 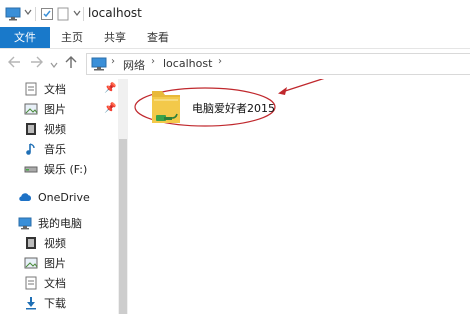 I want to click on network-icon, so click(x=99, y=64).